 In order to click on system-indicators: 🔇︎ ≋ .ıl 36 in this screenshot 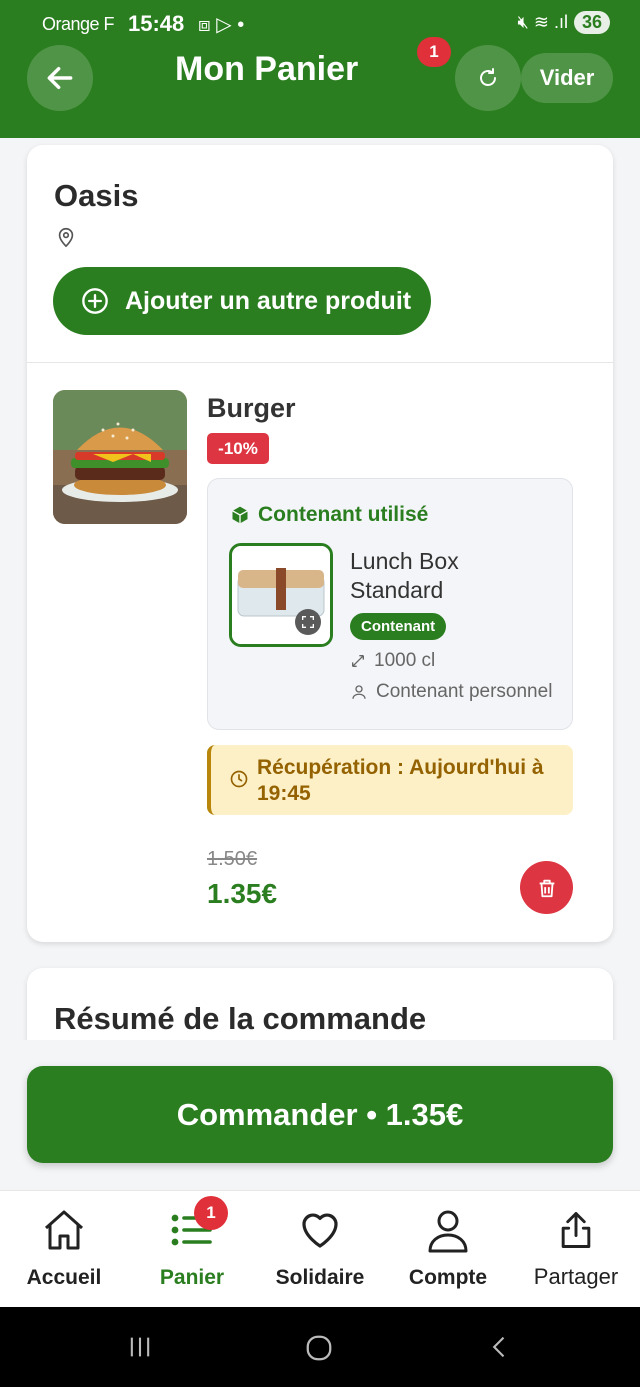, I will do `click(564, 22)`.